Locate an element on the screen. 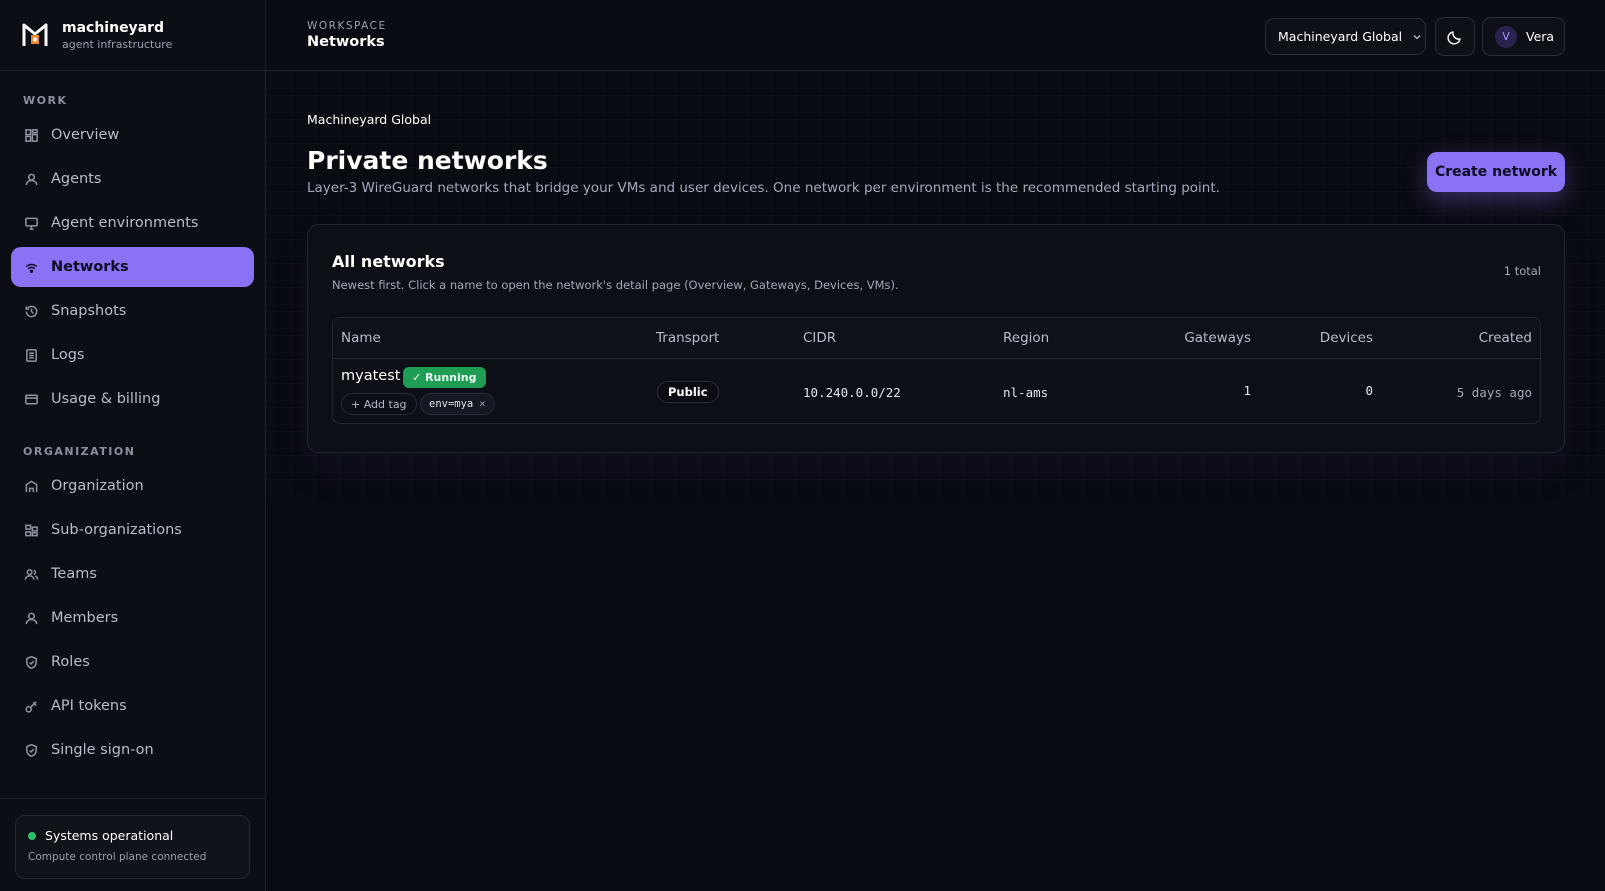  sidebar-item-networks: Networks is located at coordinates (132, 267).